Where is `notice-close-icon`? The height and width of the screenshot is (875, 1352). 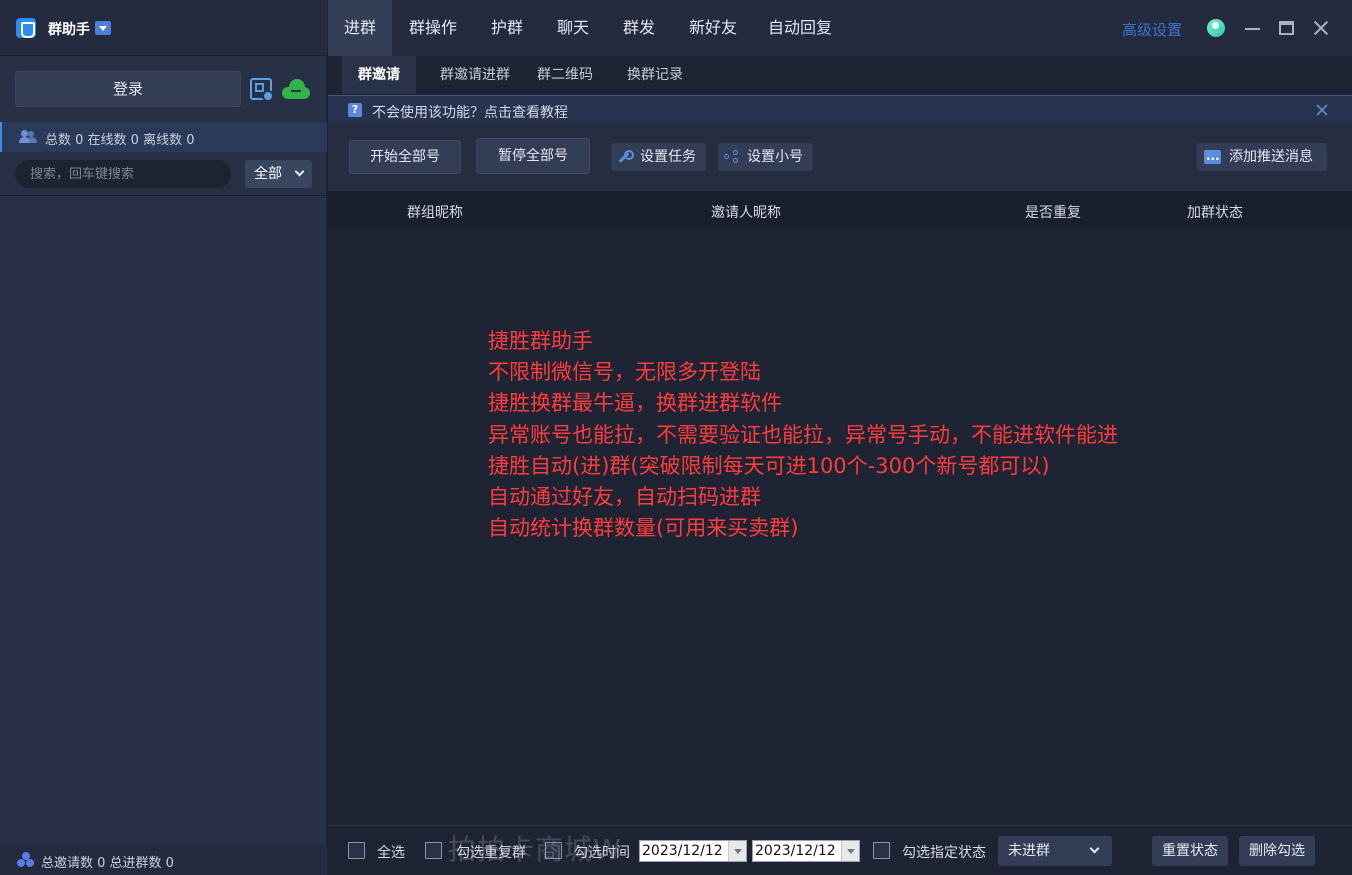 notice-close-icon is located at coordinates (1322, 110).